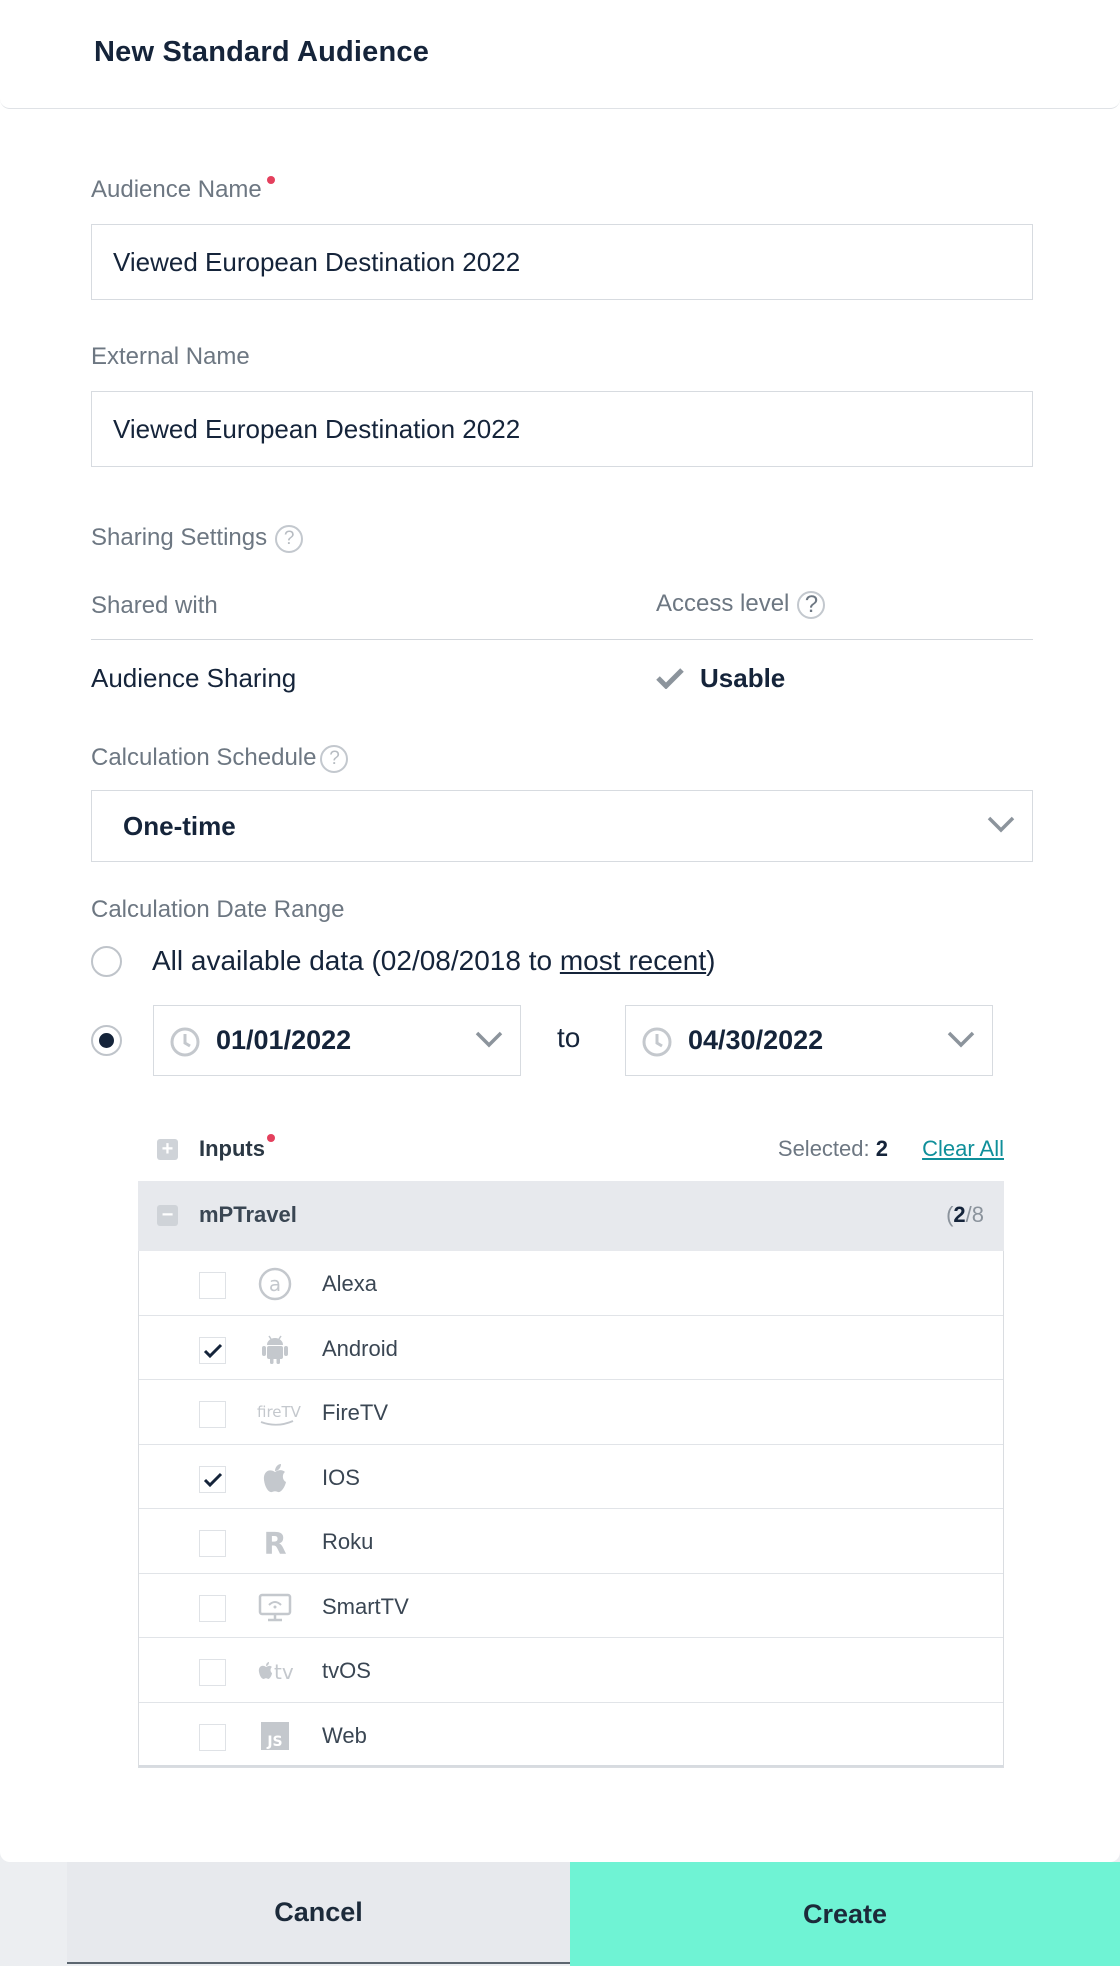 The image size is (1120, 1966). Describe the element at coordinates (275, 1478) in the screenshot. I see `apple-icon` at that location.